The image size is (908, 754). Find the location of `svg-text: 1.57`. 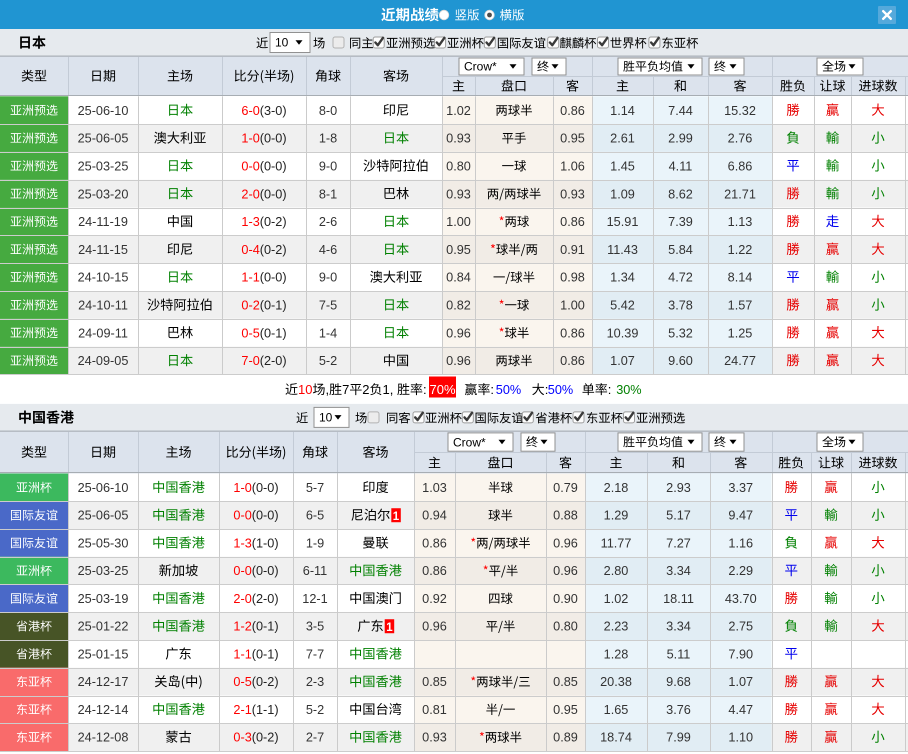

svg-text: 1.57 is located at coordinates (740, 306).